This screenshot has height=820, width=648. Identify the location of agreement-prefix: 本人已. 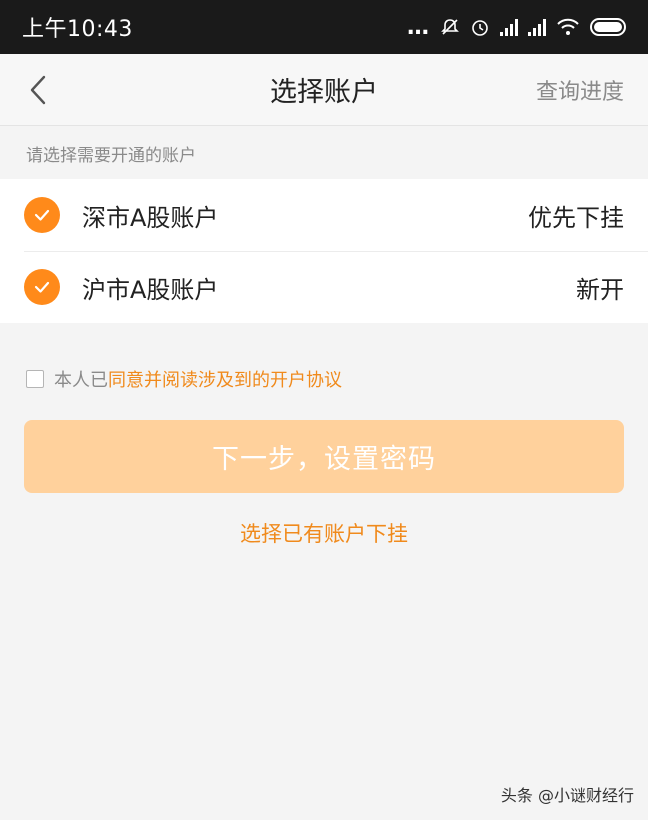
(81, 380).